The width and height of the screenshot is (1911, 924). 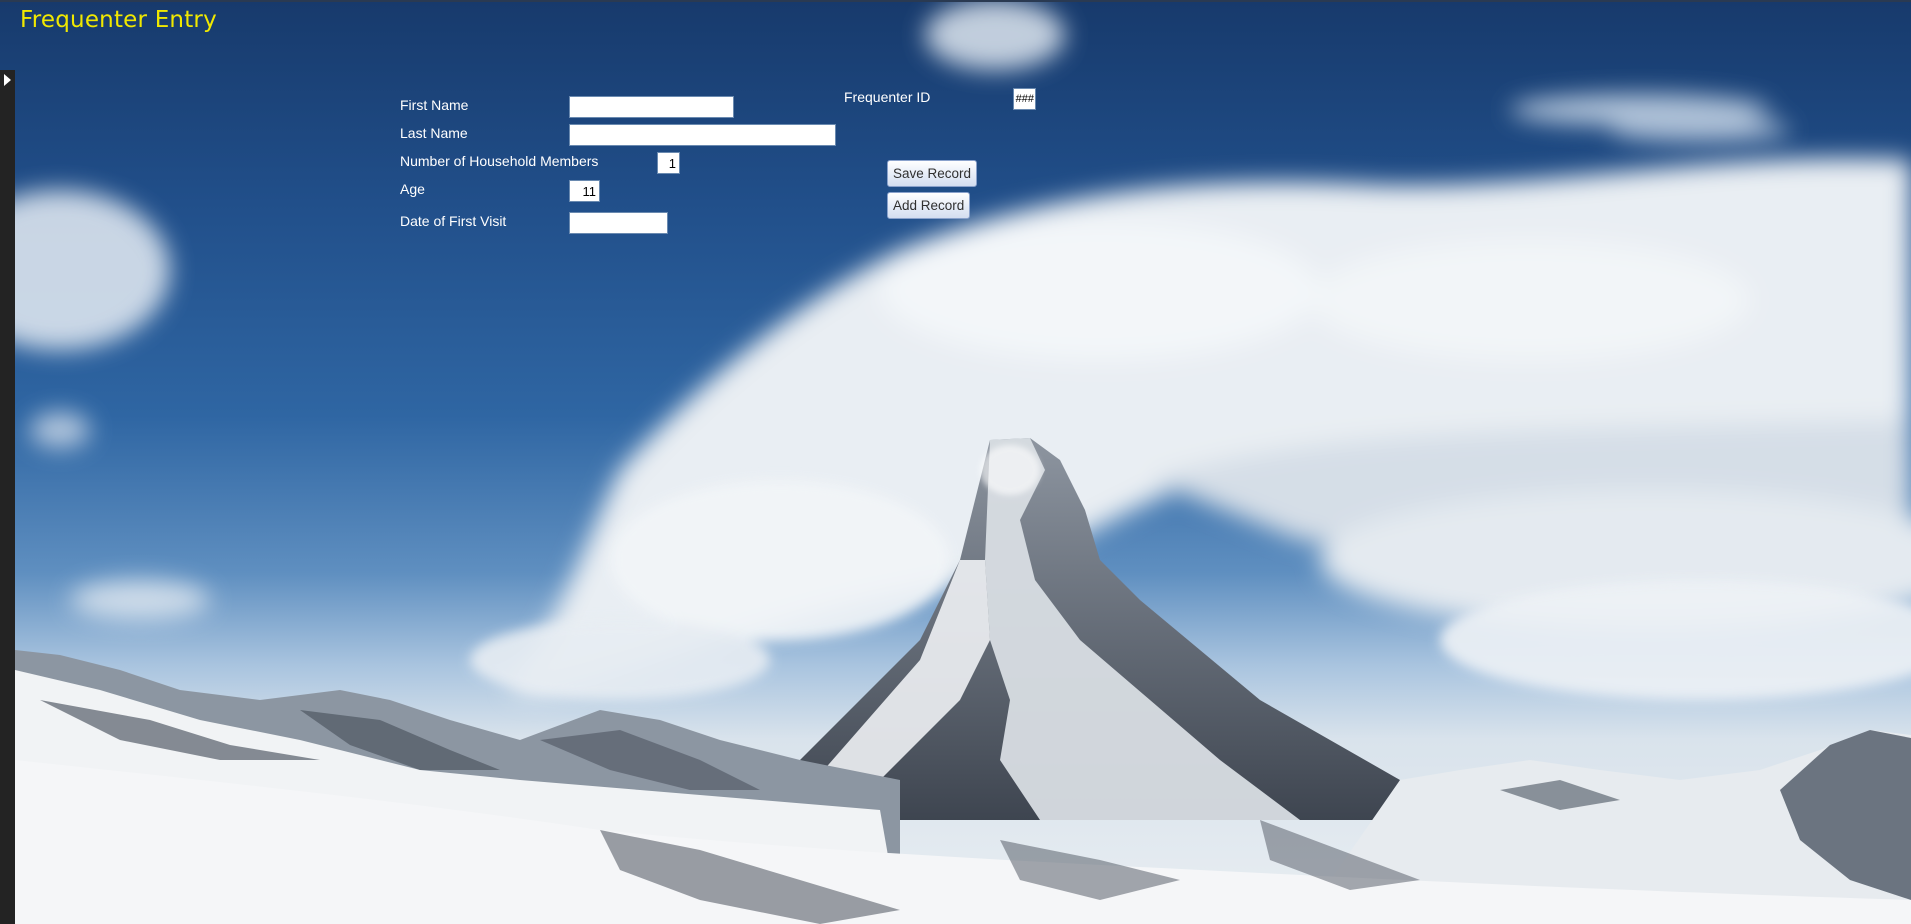 What do you see at coordinates (499, 161) in the screenshot?
I see `household-members-label: Number of Household Members` at bounding box center [499, 161].